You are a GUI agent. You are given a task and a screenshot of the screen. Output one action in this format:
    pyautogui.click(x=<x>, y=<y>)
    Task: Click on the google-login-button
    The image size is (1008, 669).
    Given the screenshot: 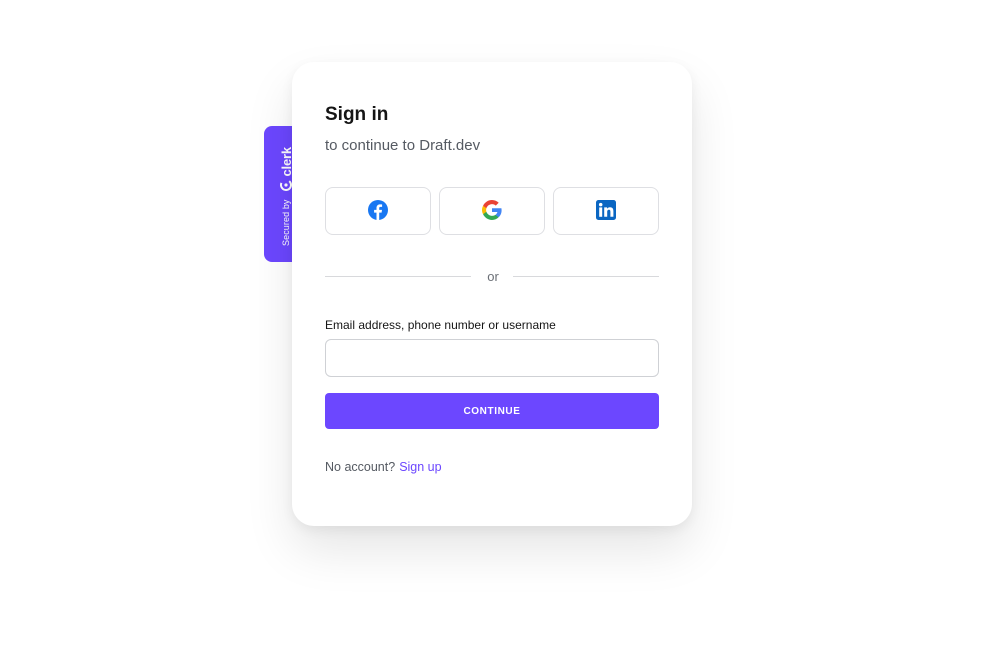 What is the action you would take?
    pyautogui.click(x=492, y=211)
    